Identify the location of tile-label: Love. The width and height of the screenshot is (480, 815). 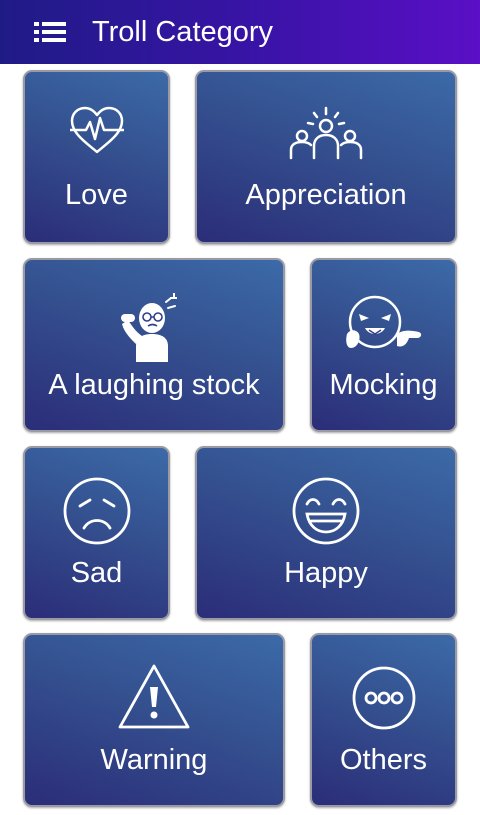
(96, 195).